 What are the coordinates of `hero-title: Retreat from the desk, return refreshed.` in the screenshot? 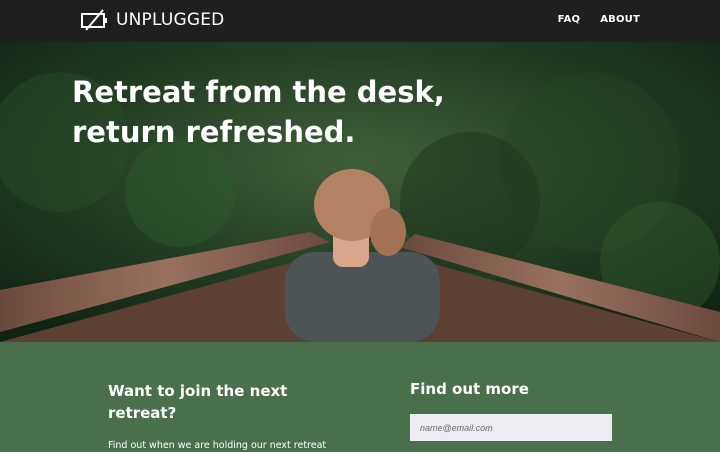 It's located at (258, 112).